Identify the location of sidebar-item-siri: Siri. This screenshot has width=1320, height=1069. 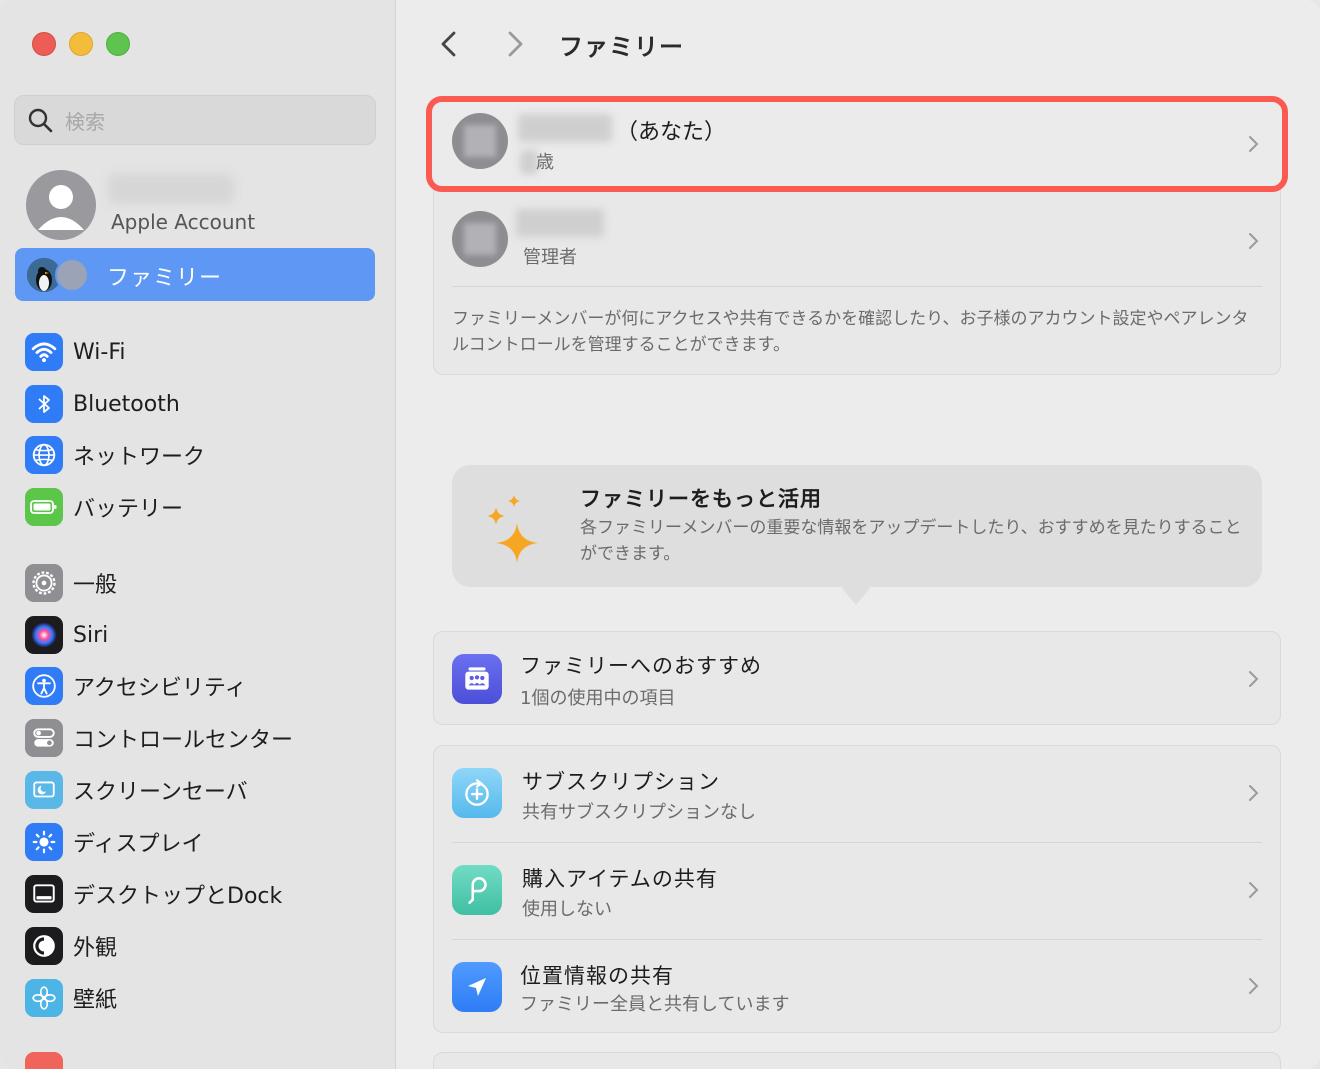
(205, 635).